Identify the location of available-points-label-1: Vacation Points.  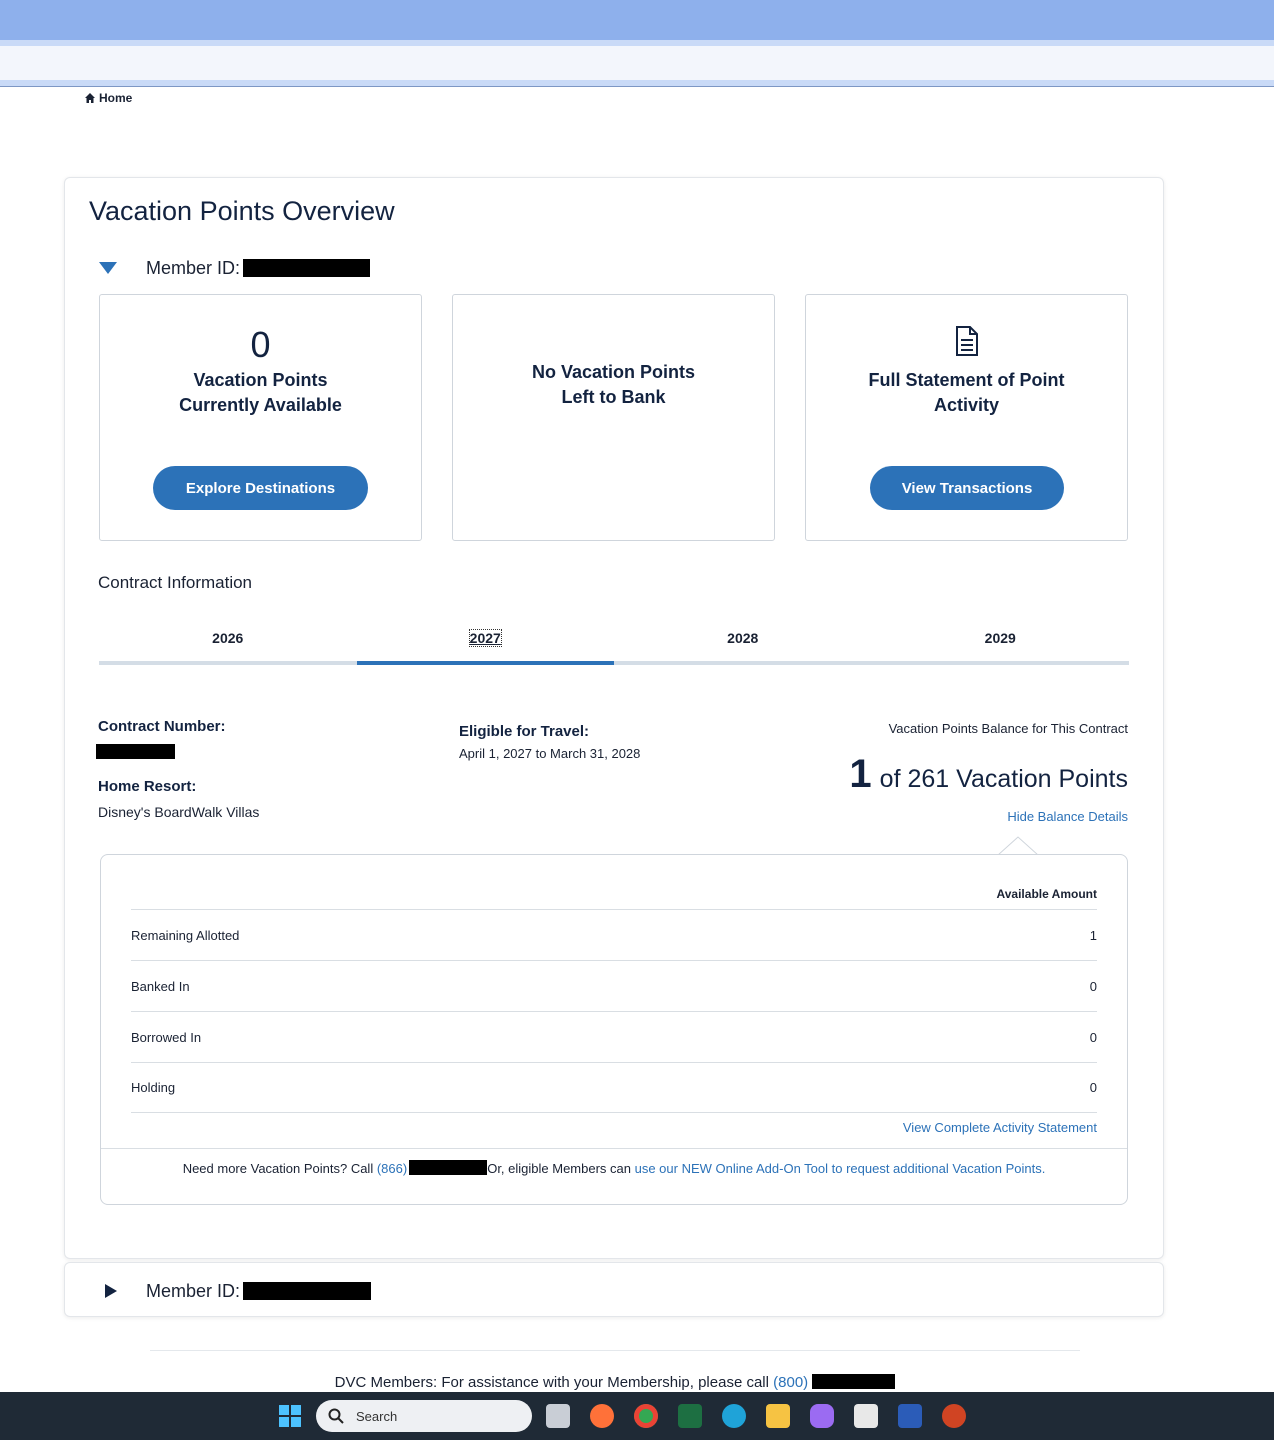
(260, 380).